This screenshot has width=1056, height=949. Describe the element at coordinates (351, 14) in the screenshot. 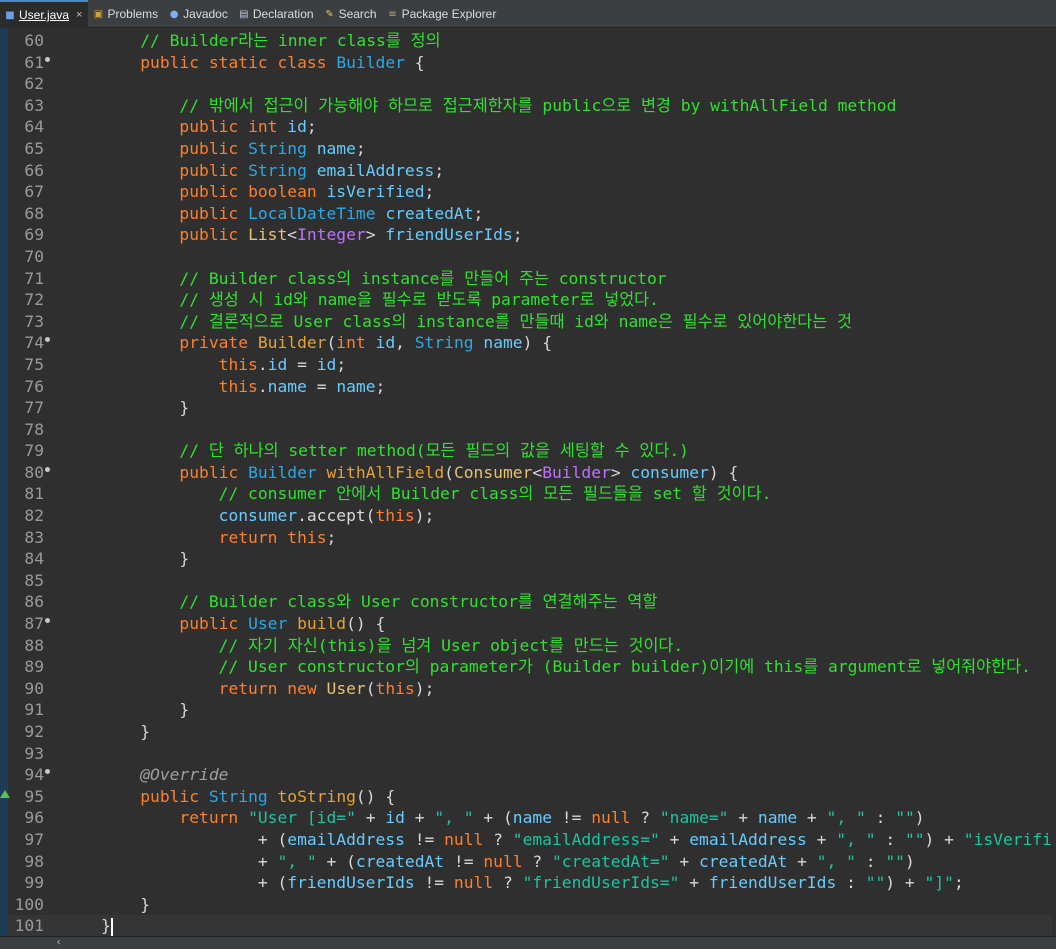

I see `tab-search: ✎ Search` at that location.